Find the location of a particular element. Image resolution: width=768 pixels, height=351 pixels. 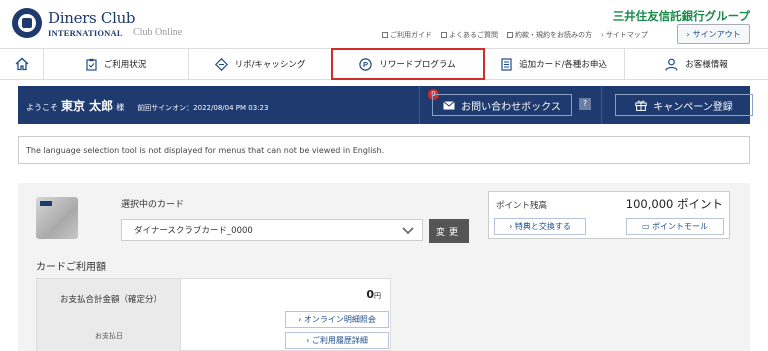

clipboard-icon is located at coordinates (91, 64).